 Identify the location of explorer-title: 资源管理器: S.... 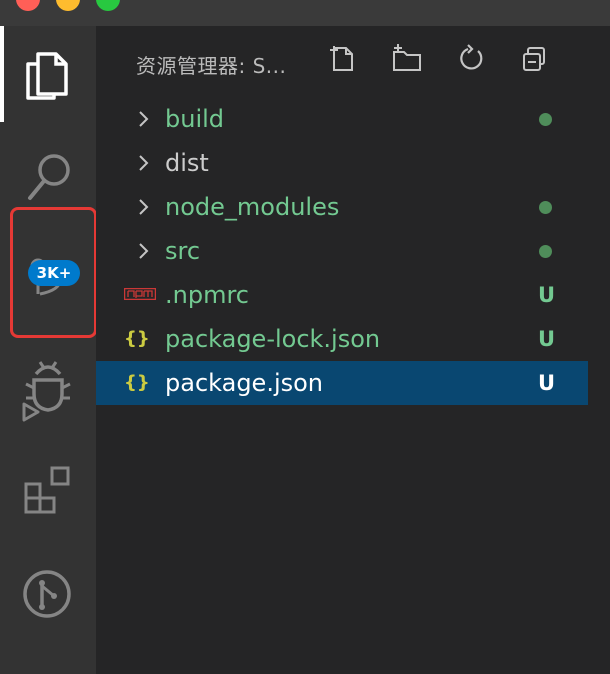
(211, 66).